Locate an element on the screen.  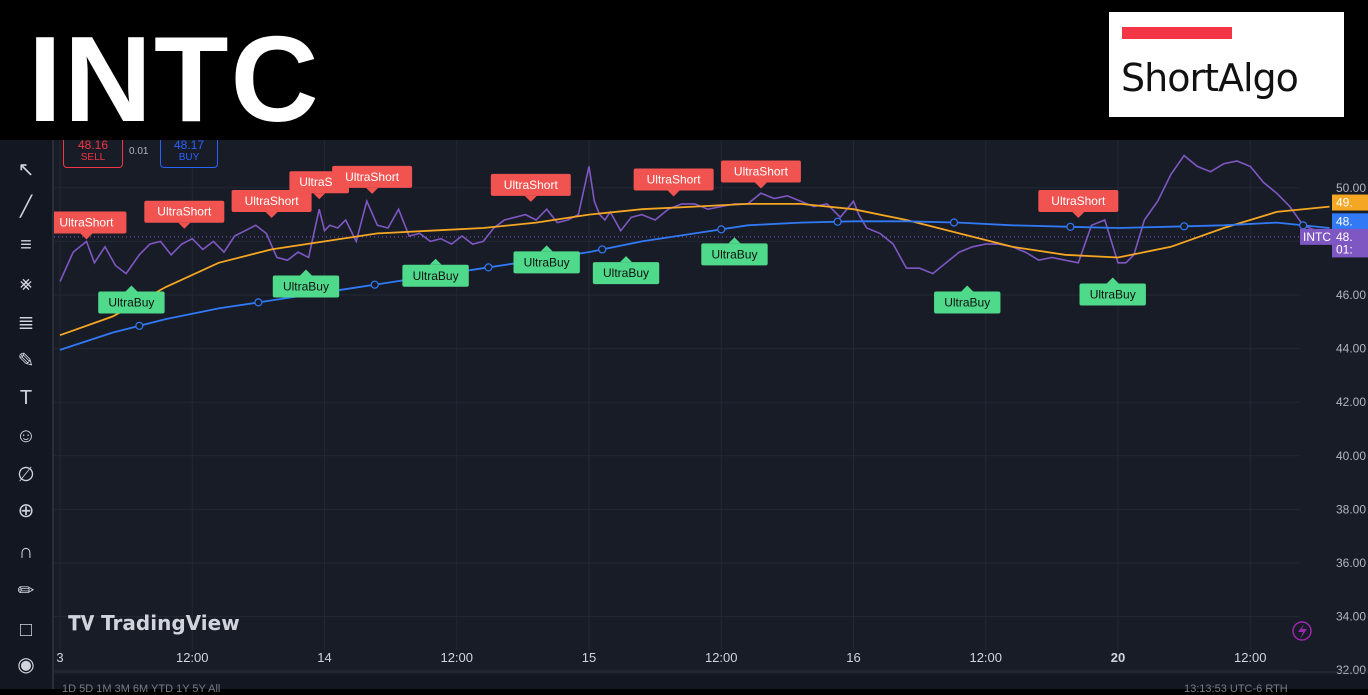
y-tick-label: 40.00 is located at coordinates (1351, 456).